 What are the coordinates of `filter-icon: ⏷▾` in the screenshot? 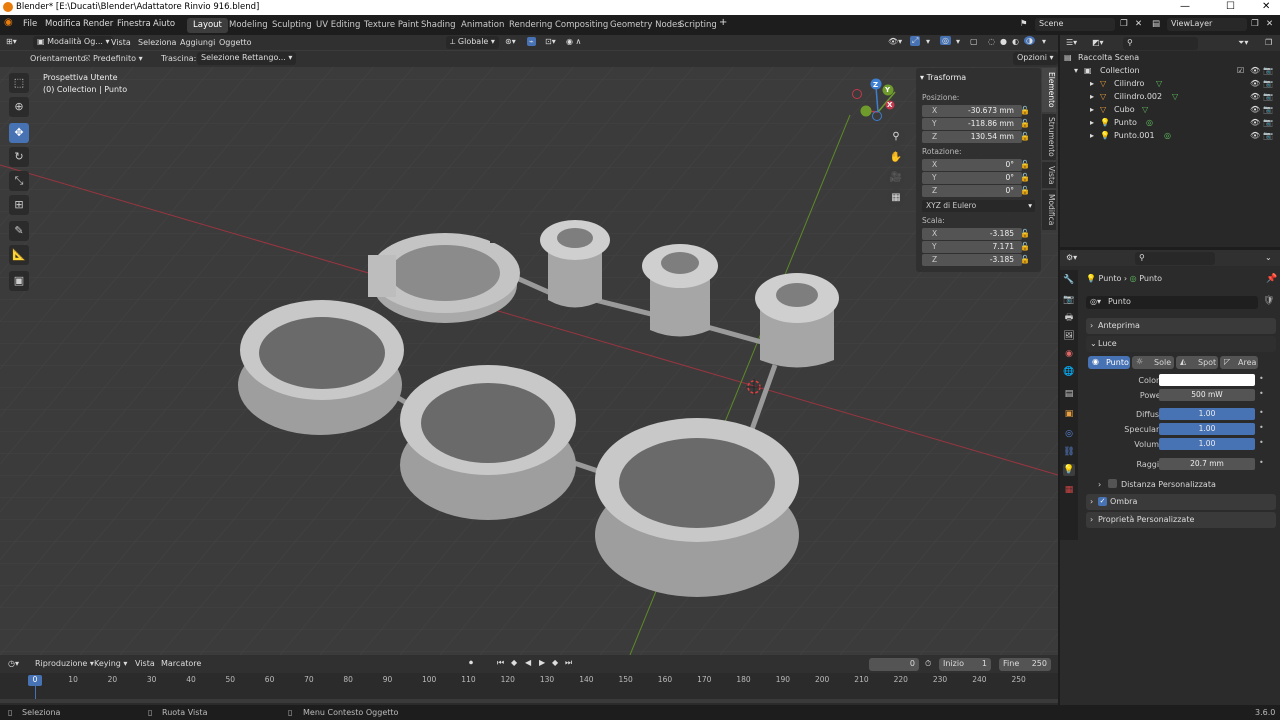 It's located at (1243, 43).